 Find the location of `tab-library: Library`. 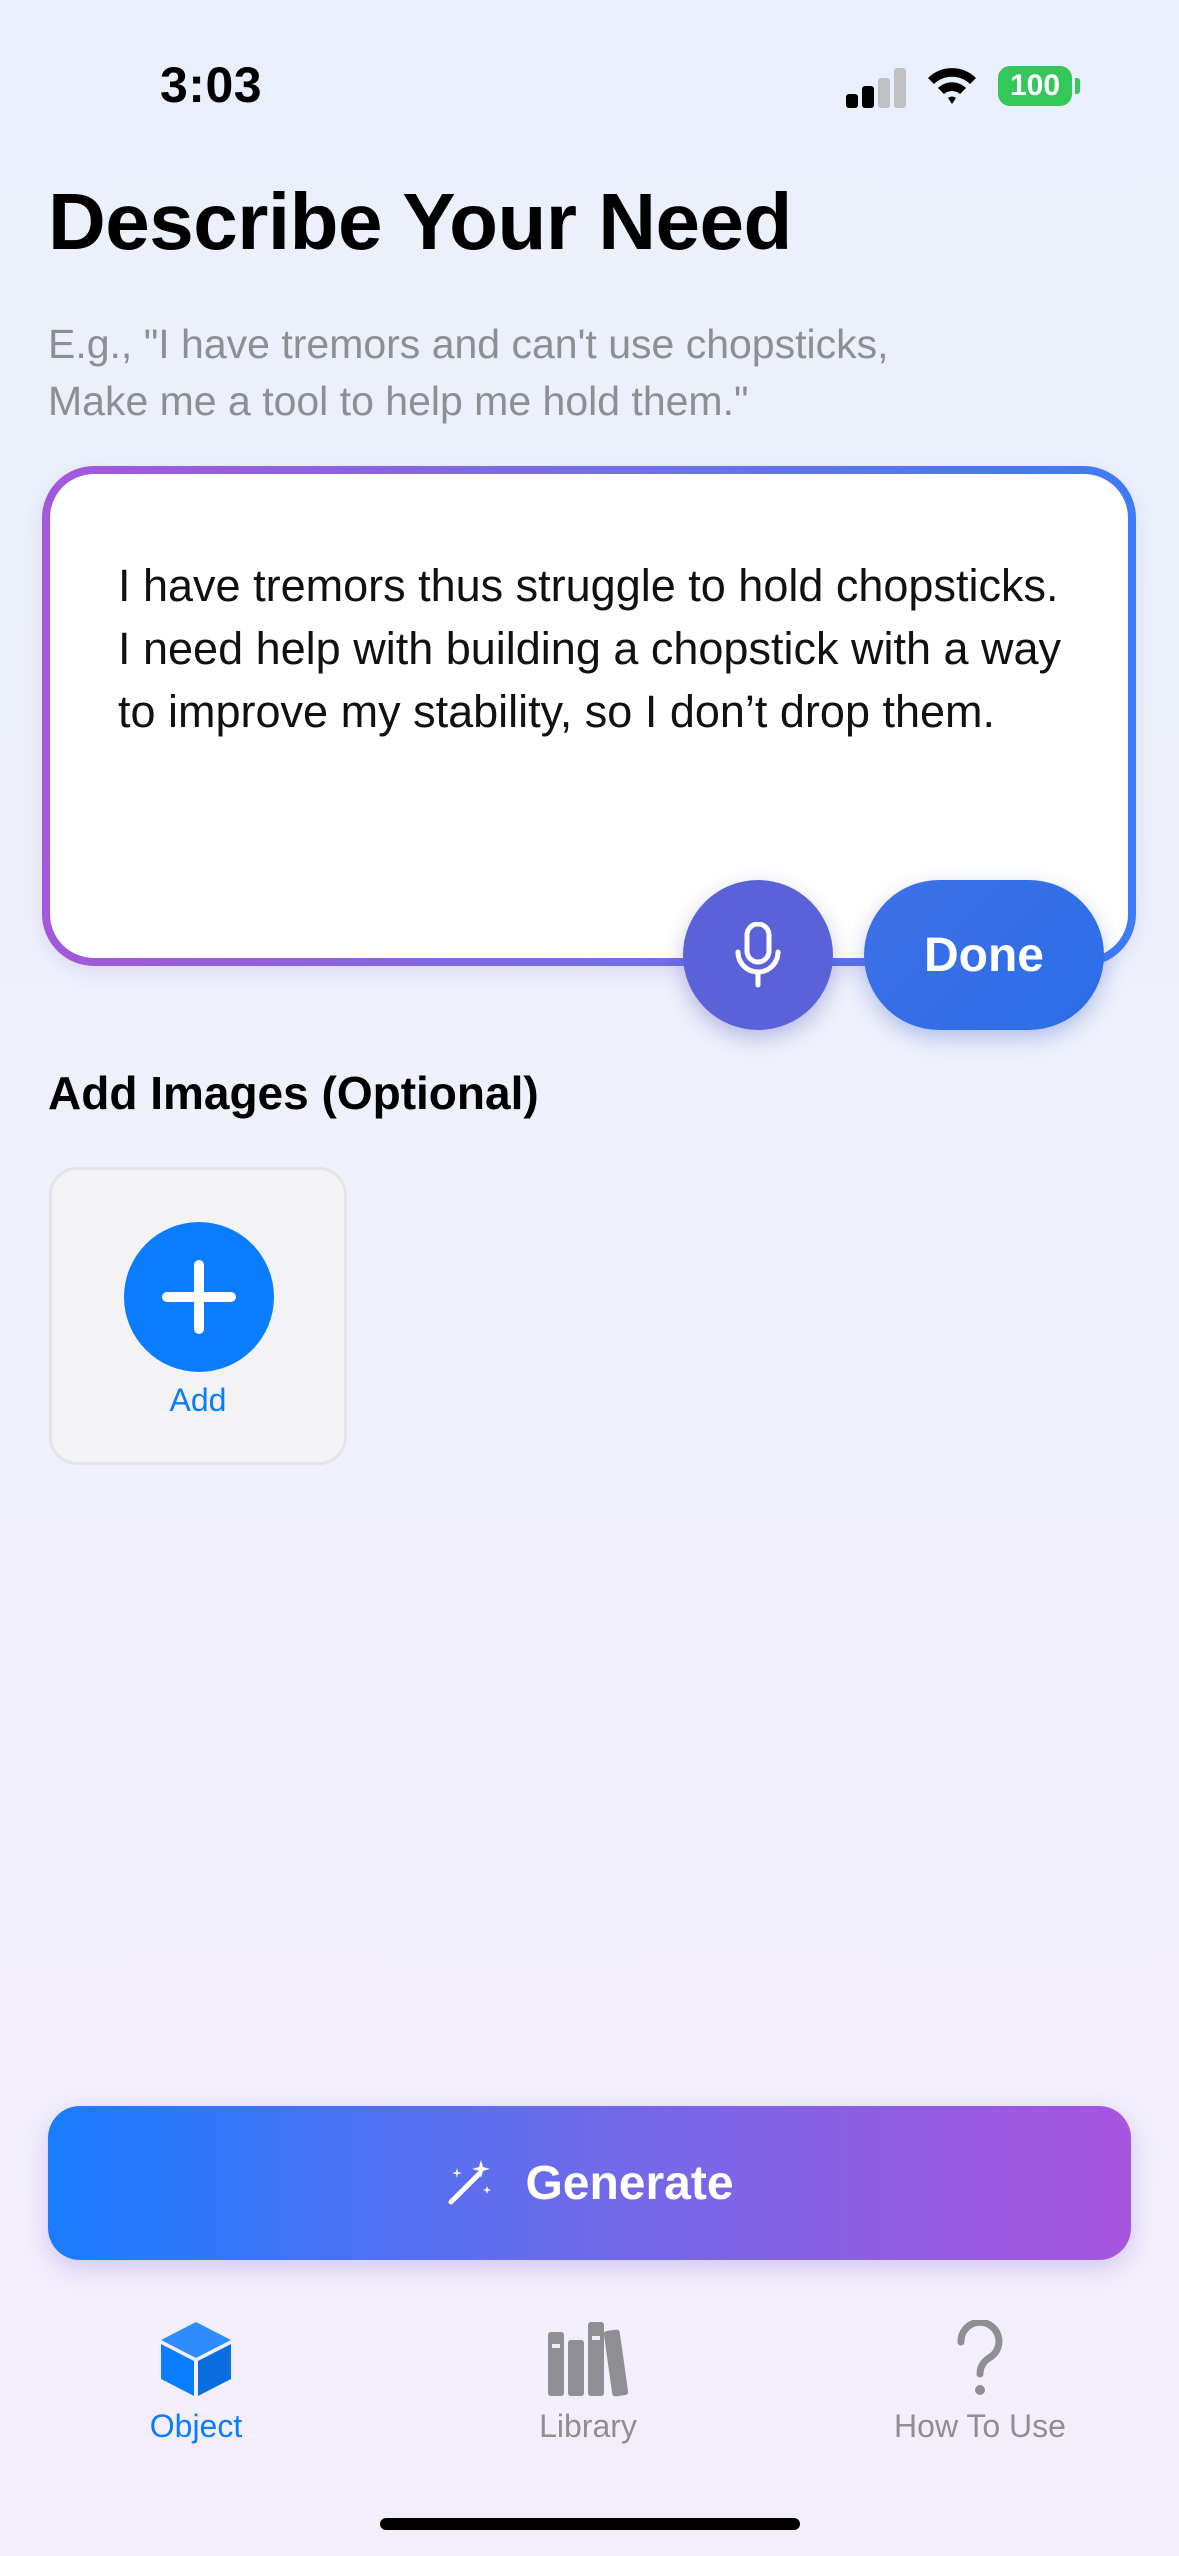

tab-library: Library is located at coordinates (588, 2390).